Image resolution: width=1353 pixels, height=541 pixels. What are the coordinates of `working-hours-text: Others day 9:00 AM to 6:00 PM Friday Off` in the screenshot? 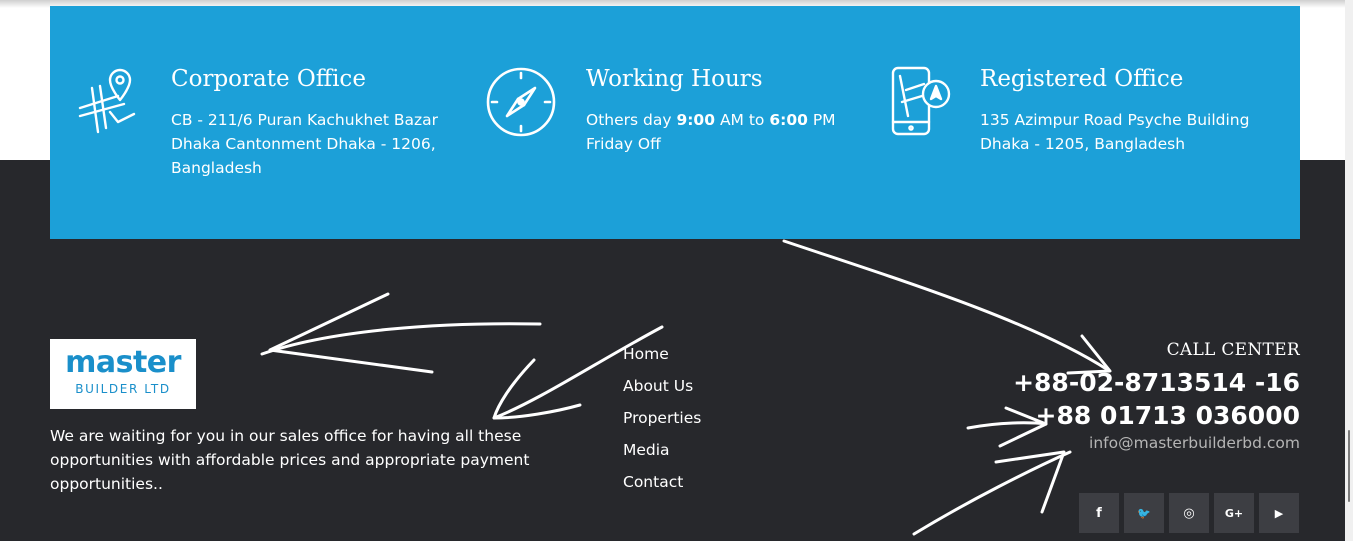 It's located at (711, 132).